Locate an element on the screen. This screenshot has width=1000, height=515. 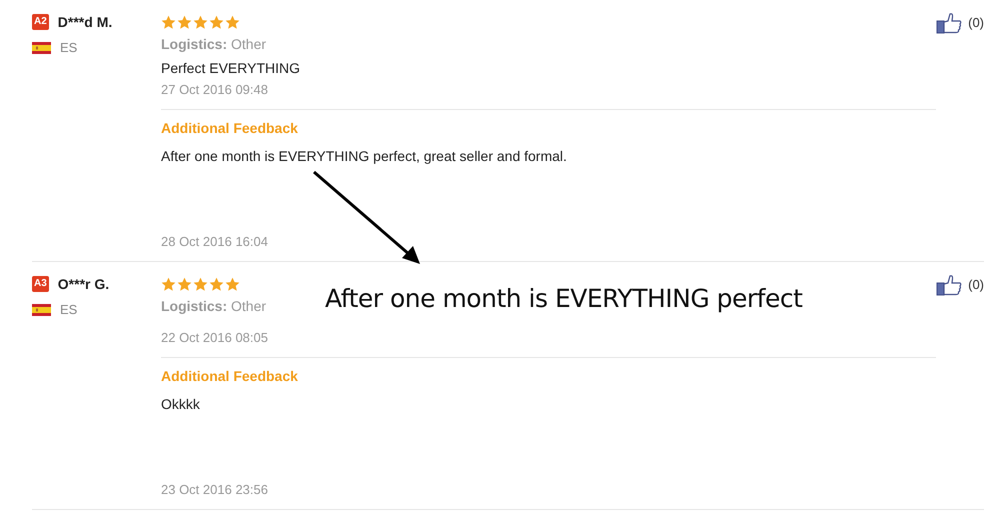
feedback-date: 23 Oct 2016 23:56 is located at coordinates (214, 489).